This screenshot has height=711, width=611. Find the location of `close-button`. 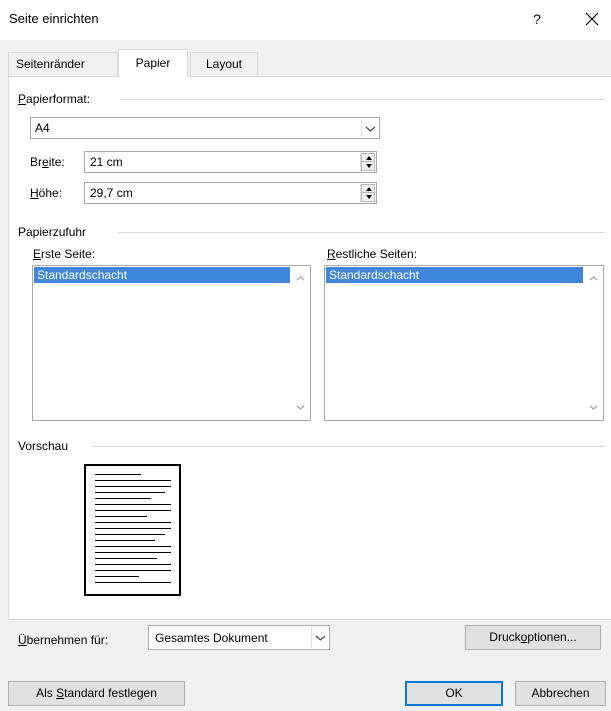

close-button is located at coordinates (592, 19).